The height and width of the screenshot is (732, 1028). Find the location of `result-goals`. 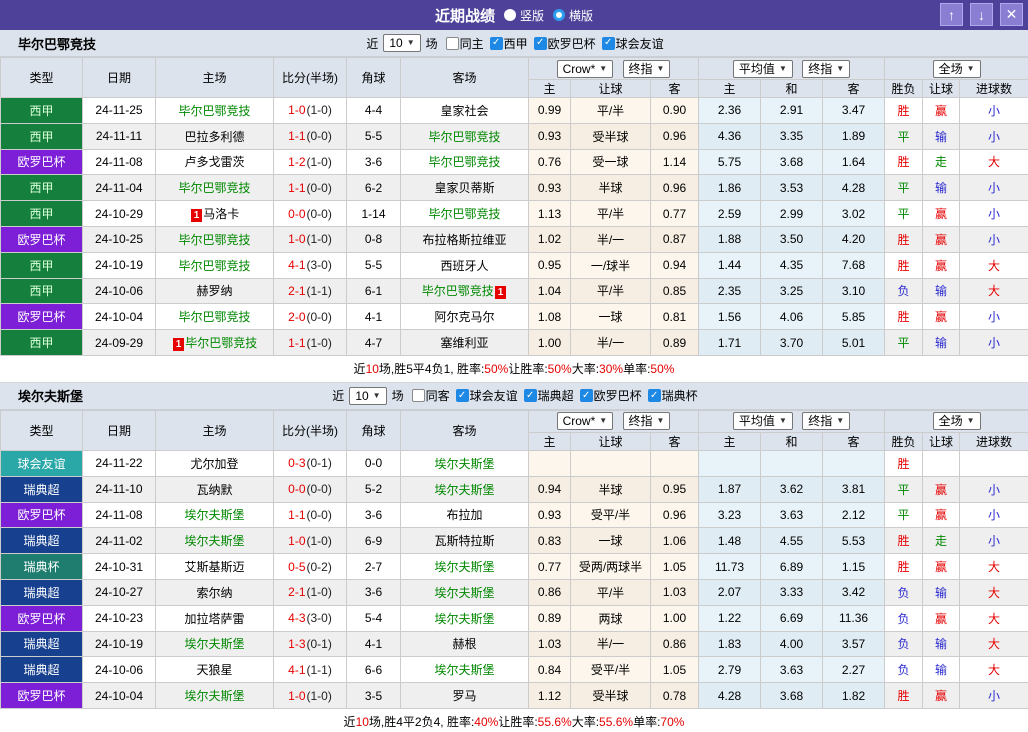

result-goals is located at coordinates (993, 463).